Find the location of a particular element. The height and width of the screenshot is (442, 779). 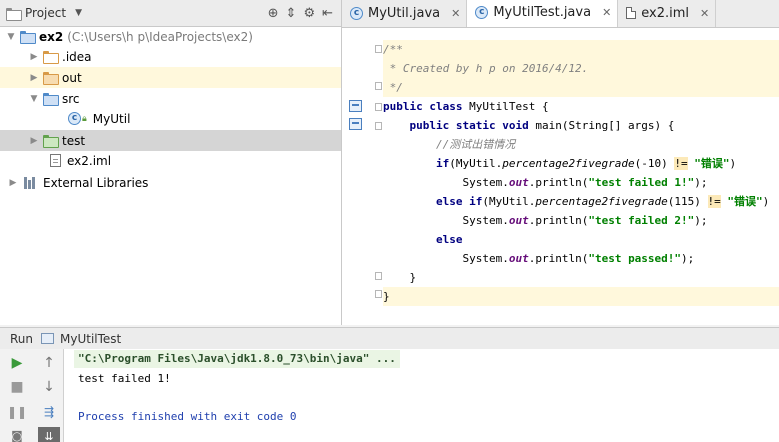

code-line: public class MyUtilTest { is located at coordinates (581, 106).